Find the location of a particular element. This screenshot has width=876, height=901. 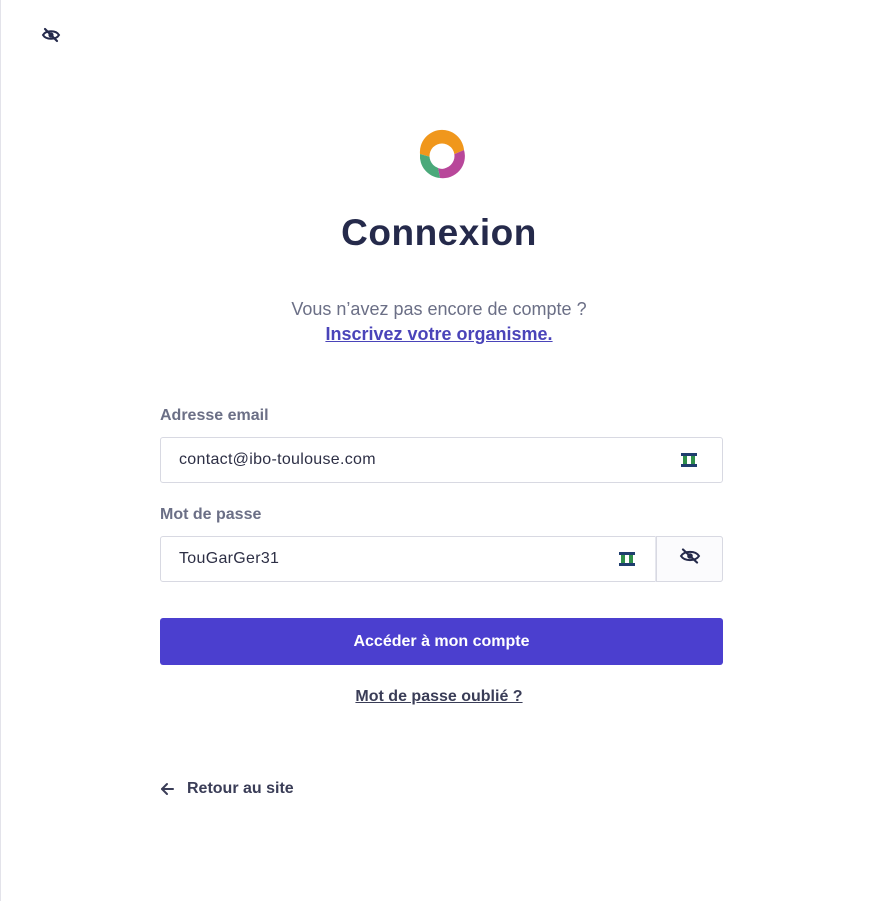

page-title: Connexion is located at coordinates (439, 232).